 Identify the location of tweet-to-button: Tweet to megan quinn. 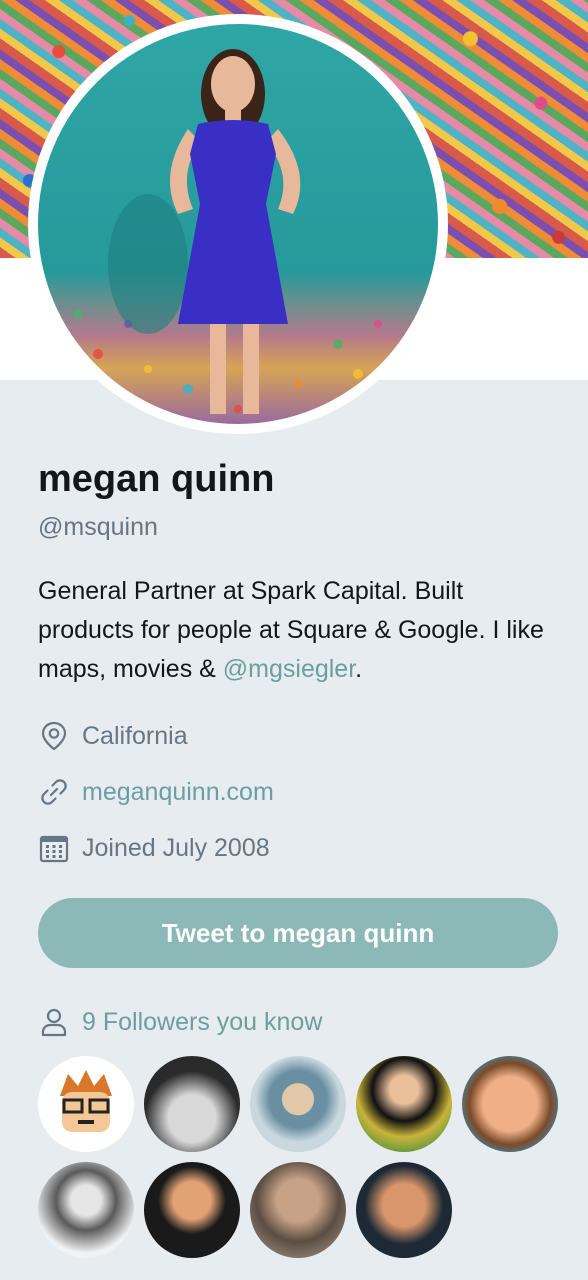
(298, 933).